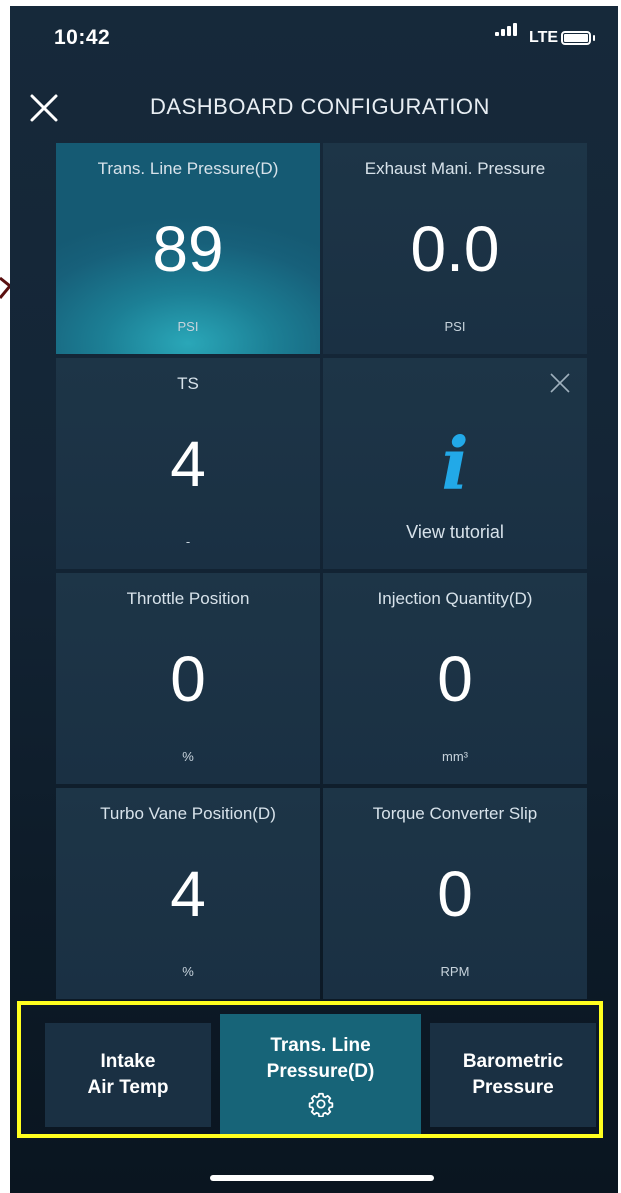  What do you see at coordinates (322, 1178) in the screenshot?
I see `home-indicator` at bounding box center [322, 1178].